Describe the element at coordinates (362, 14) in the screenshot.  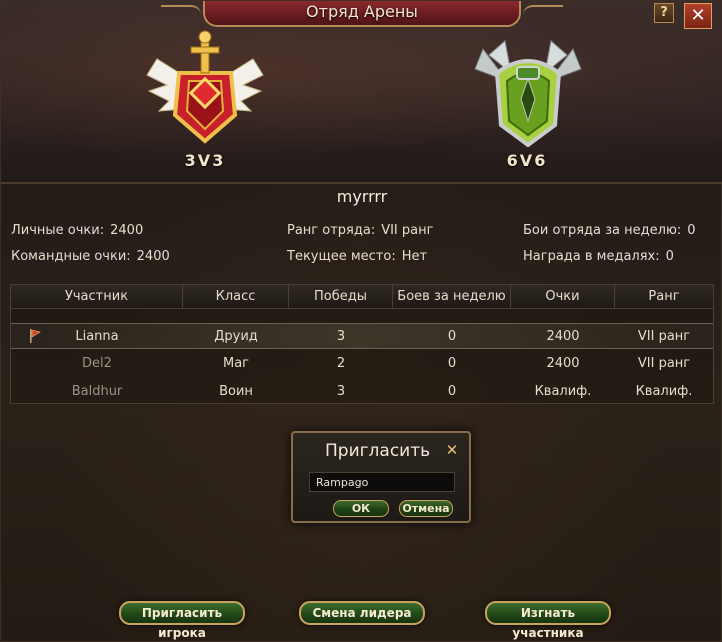
I see `window-title: Отряд Арены` at that location.